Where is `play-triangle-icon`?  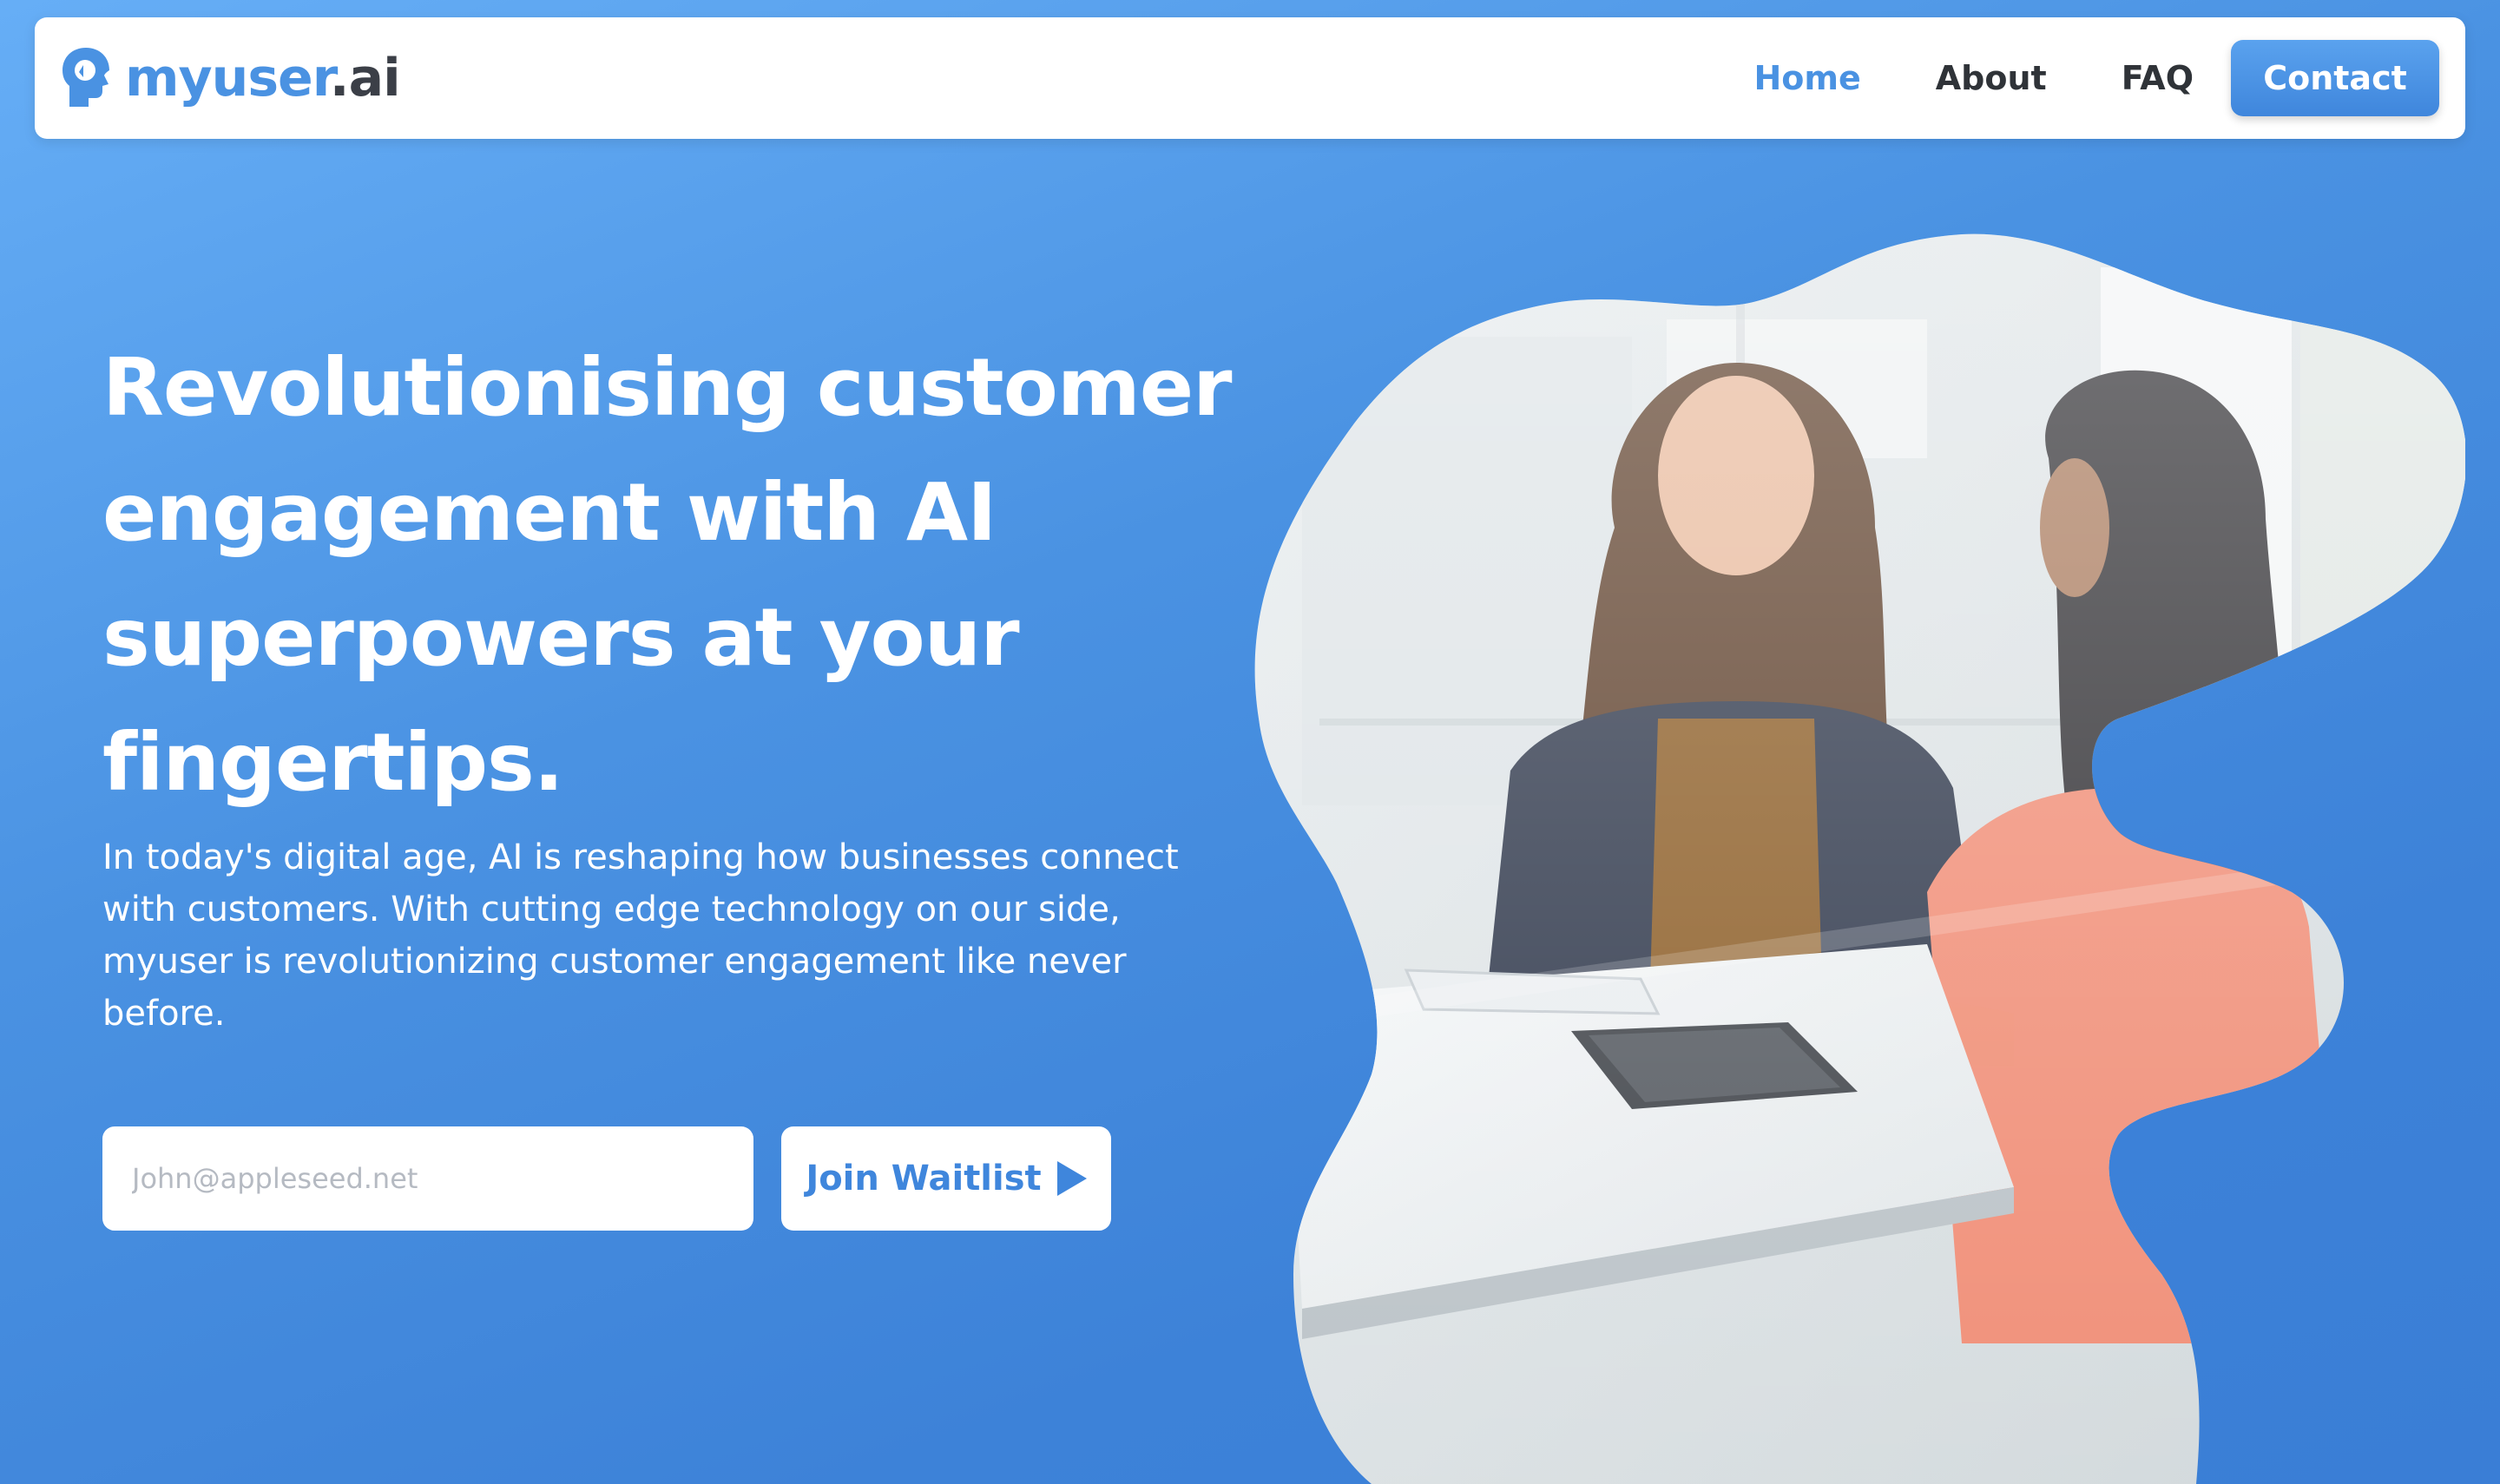
play-triangle-icon is located at coordinates (1071, 1178).